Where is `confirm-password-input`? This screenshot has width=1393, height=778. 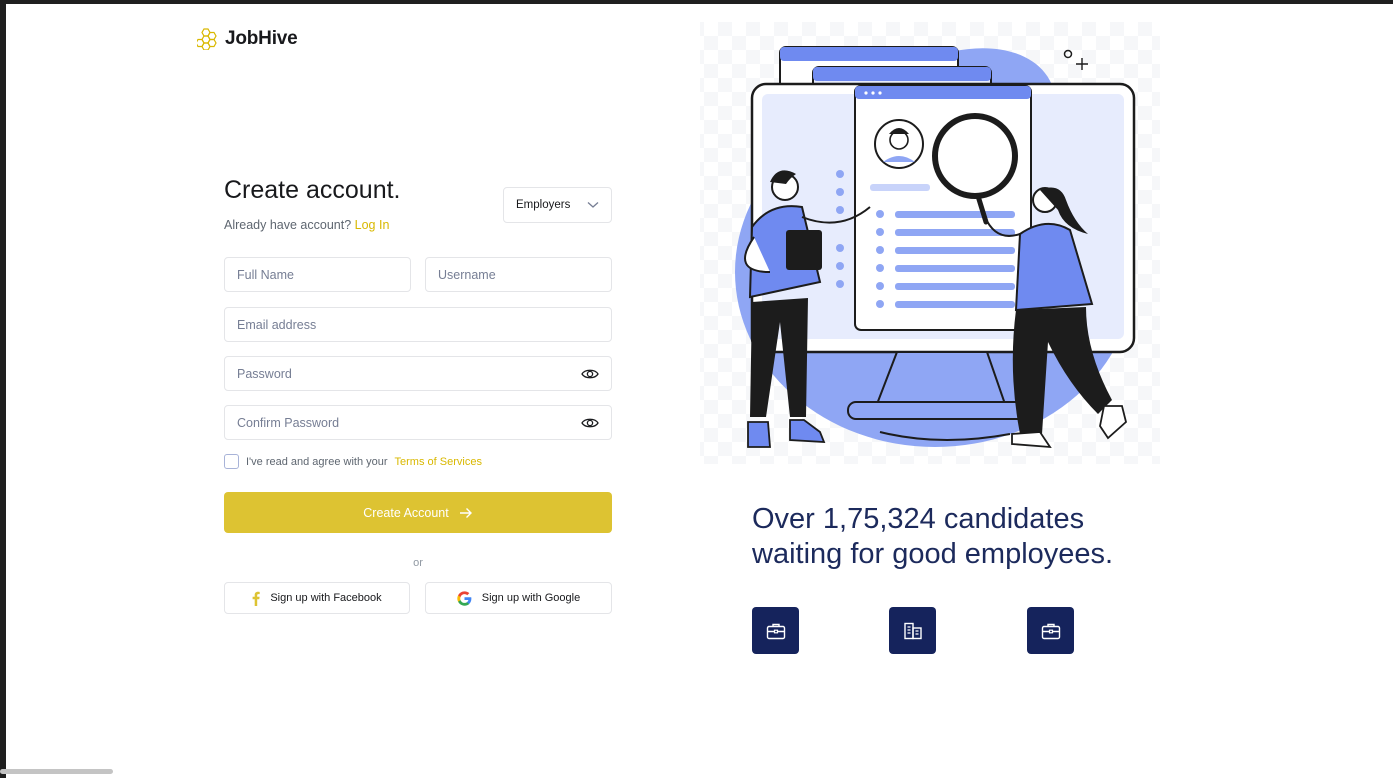
confirm-password-input is located at coordinates (418, 422).